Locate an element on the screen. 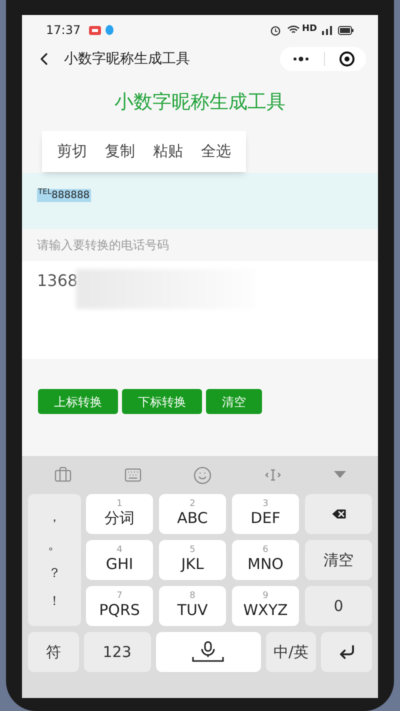  context-menu-item: 复制 is located at coordinates (120, 151).